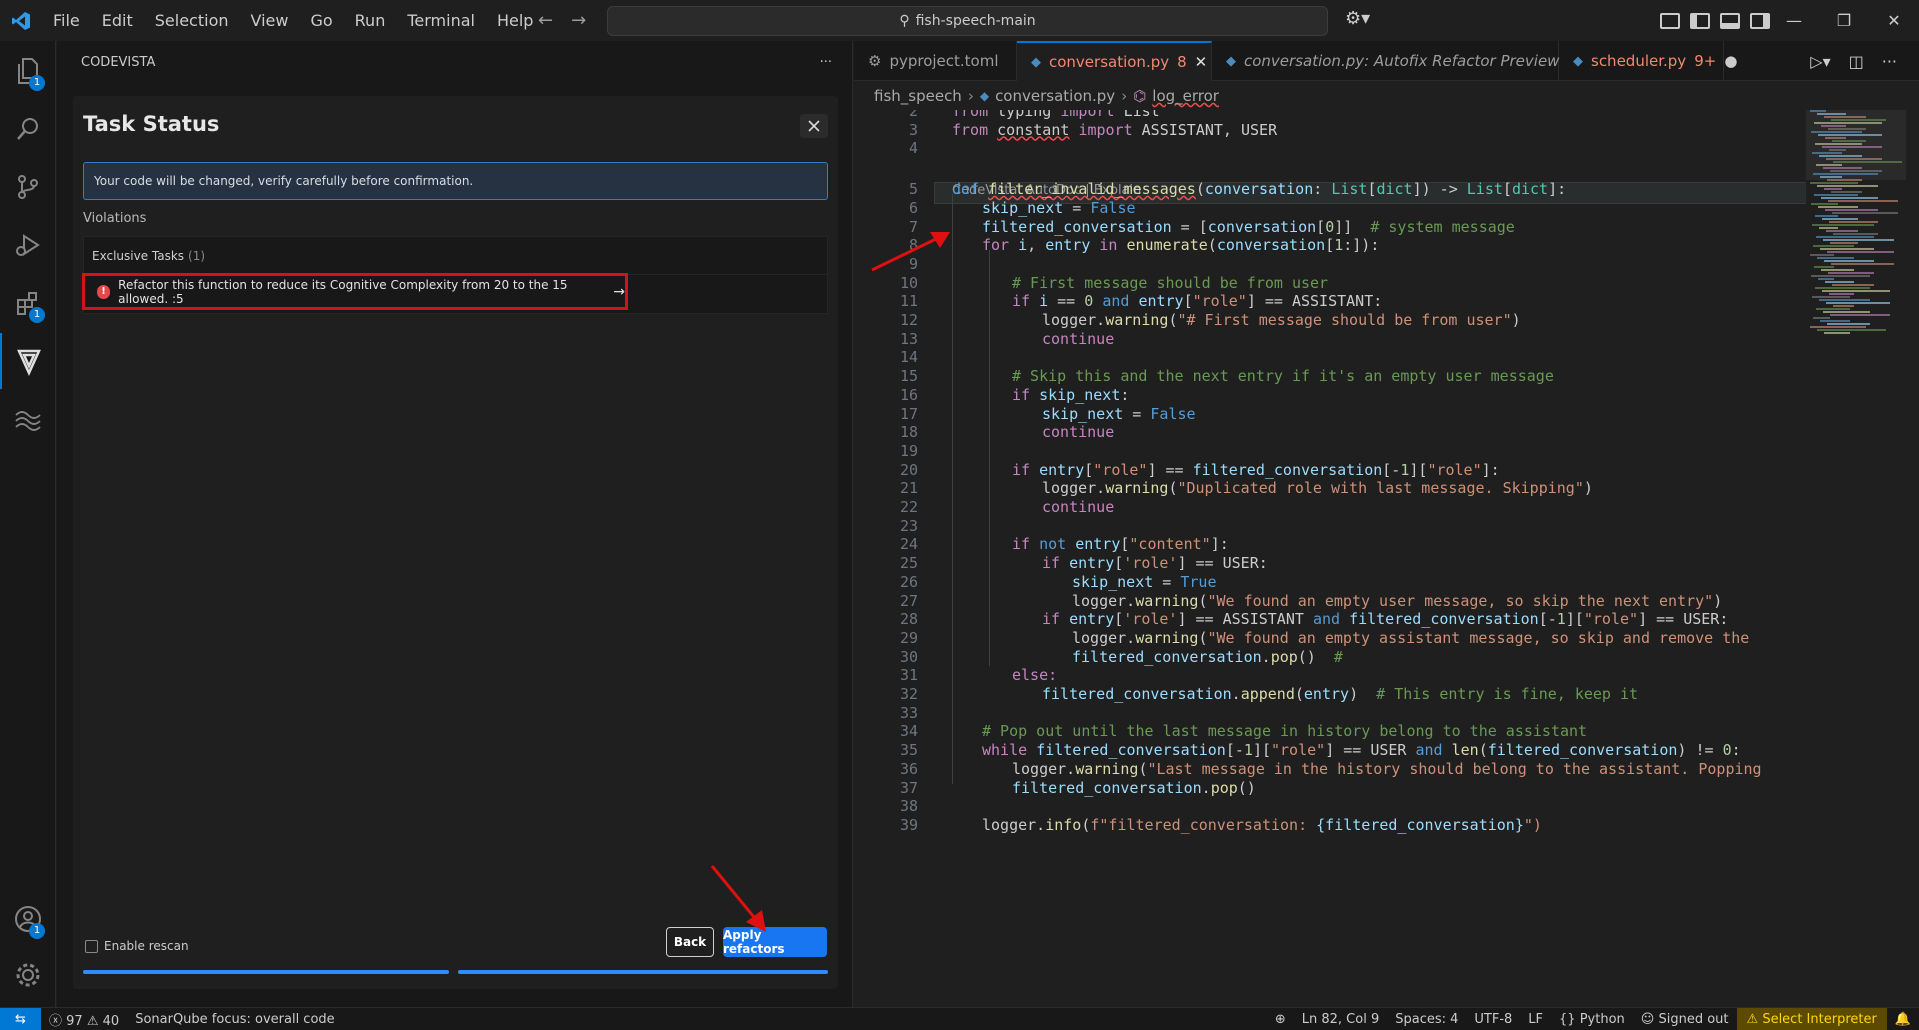  What do you see at coordinates (1794, 20) in the screenshot?
I see `minimize-icon: —` at bounding box center [1794, 20].